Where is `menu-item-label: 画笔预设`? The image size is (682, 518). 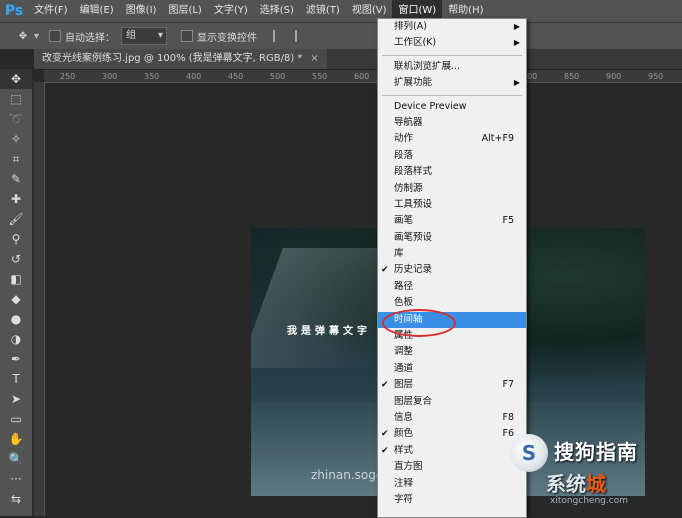
menu-item-label: 画笔预设 is located at coordinates (413, 237).